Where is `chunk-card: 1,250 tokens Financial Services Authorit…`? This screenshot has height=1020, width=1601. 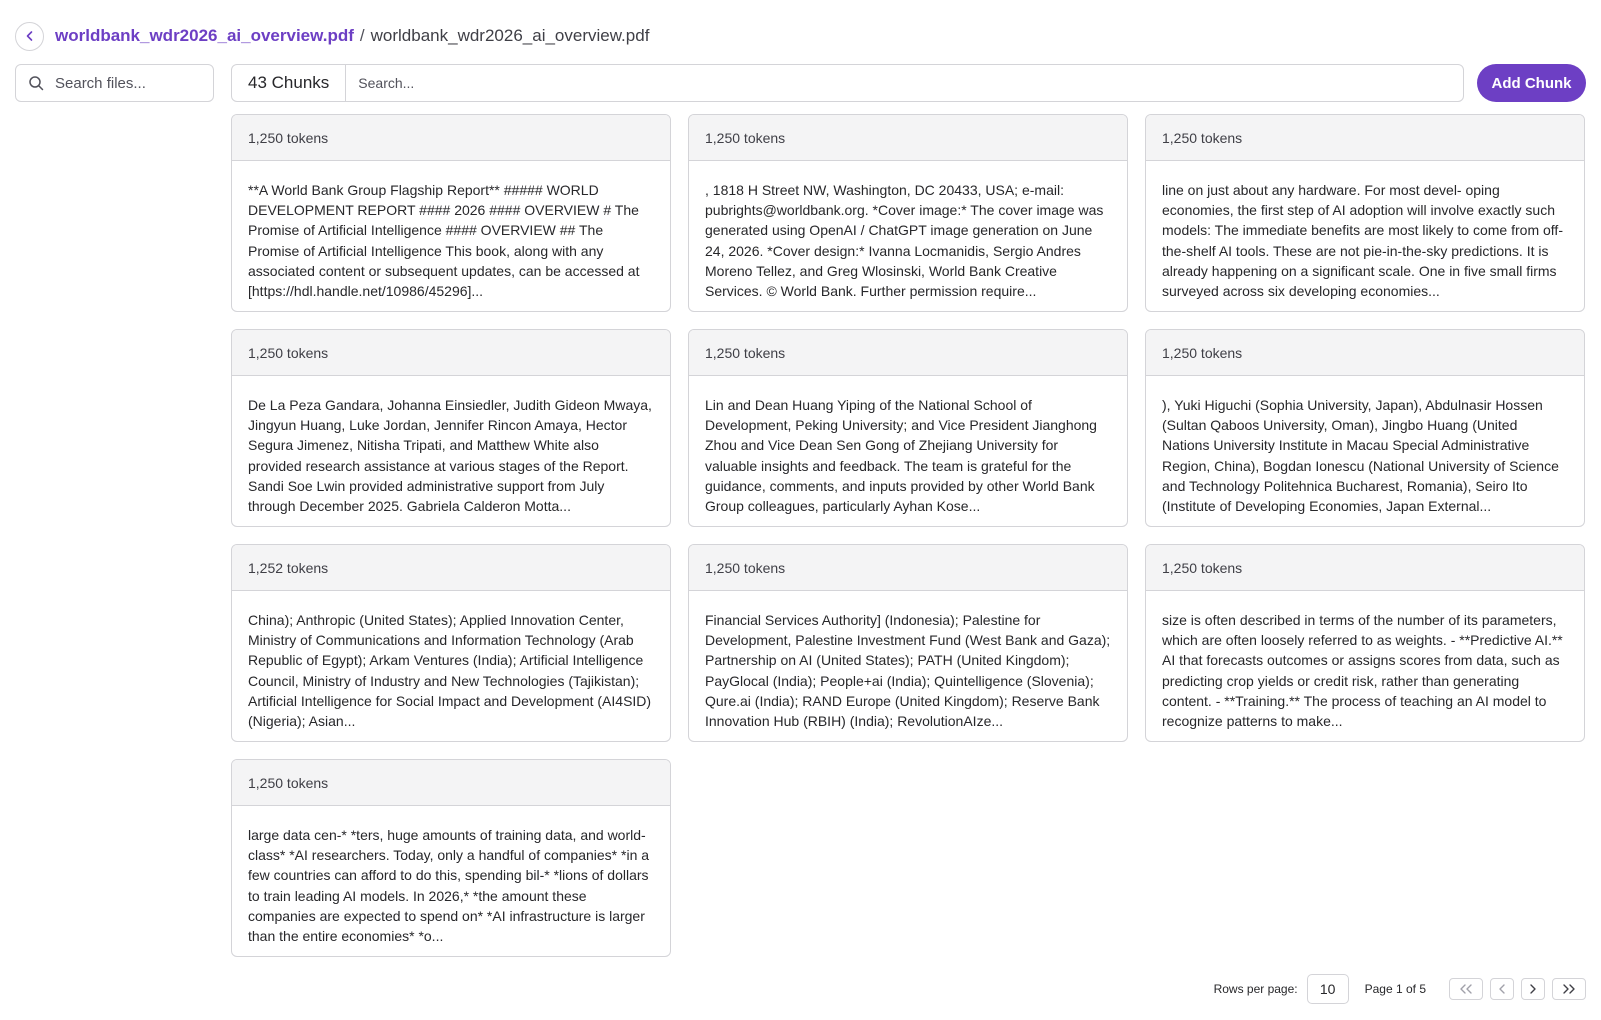
chunk-card: 1,250 tokens Financial Services Authorit… is located at coordinates (908, 643).